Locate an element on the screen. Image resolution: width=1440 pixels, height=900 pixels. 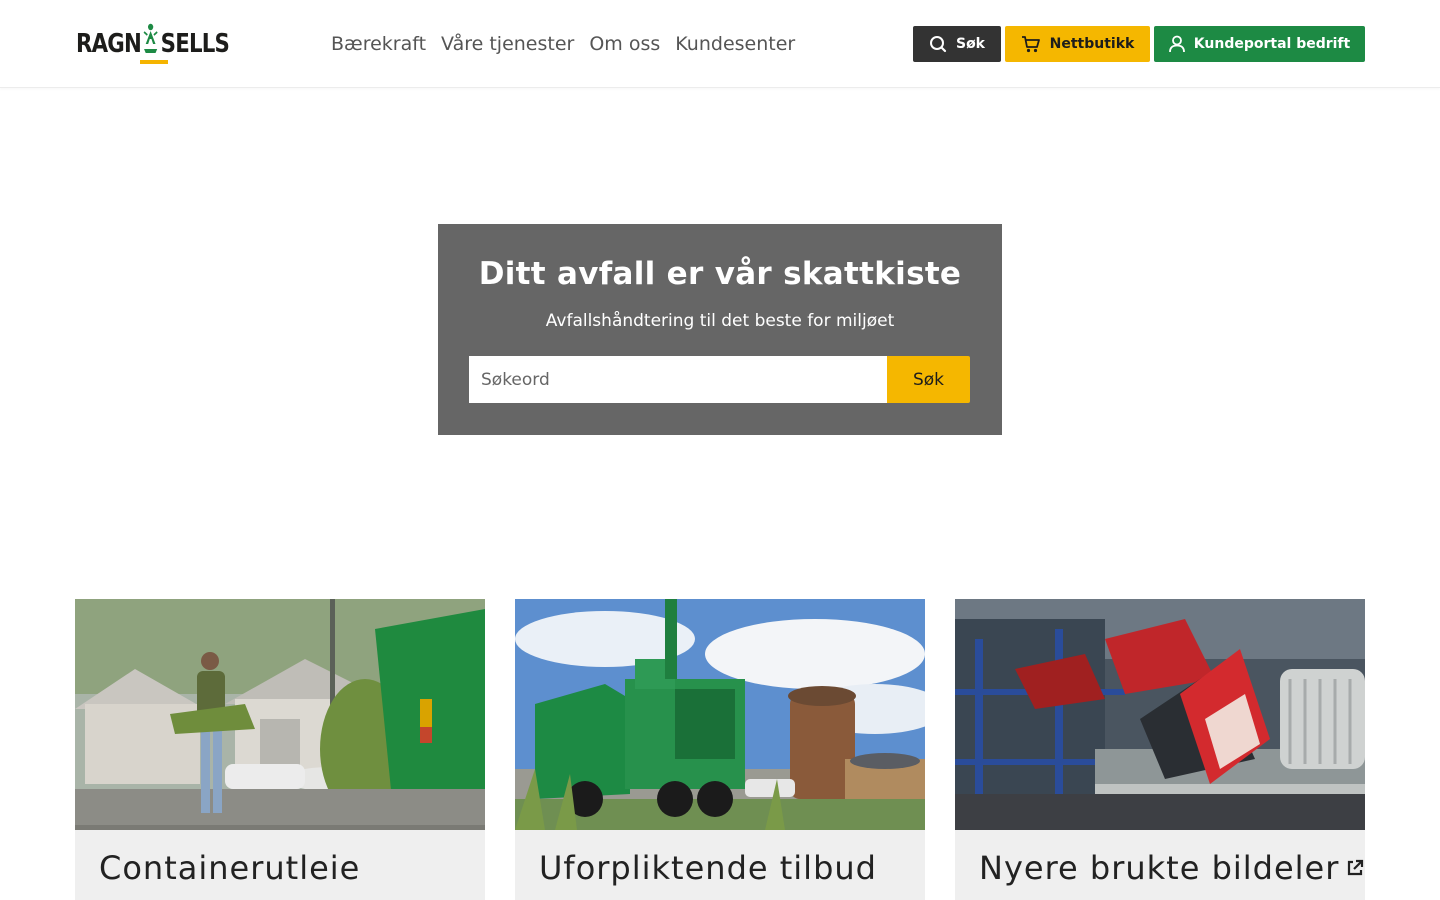
card-image-container is located at coordinates (280, 714).